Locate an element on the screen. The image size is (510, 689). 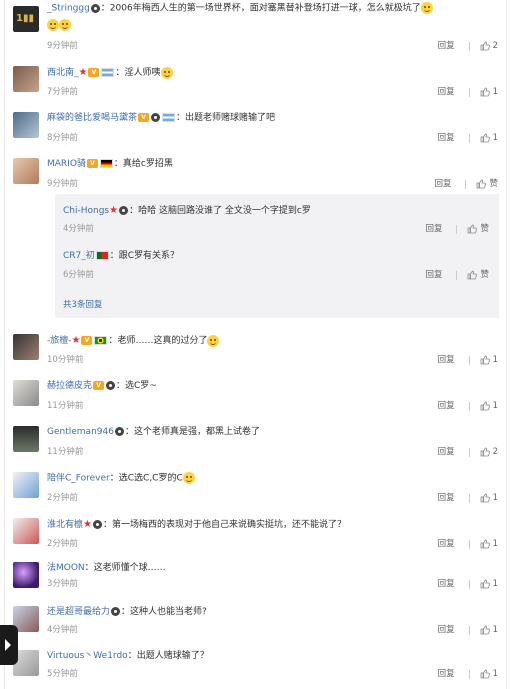
commenter-name: 还是超哥最给力 is located at coordinates (78, 612).